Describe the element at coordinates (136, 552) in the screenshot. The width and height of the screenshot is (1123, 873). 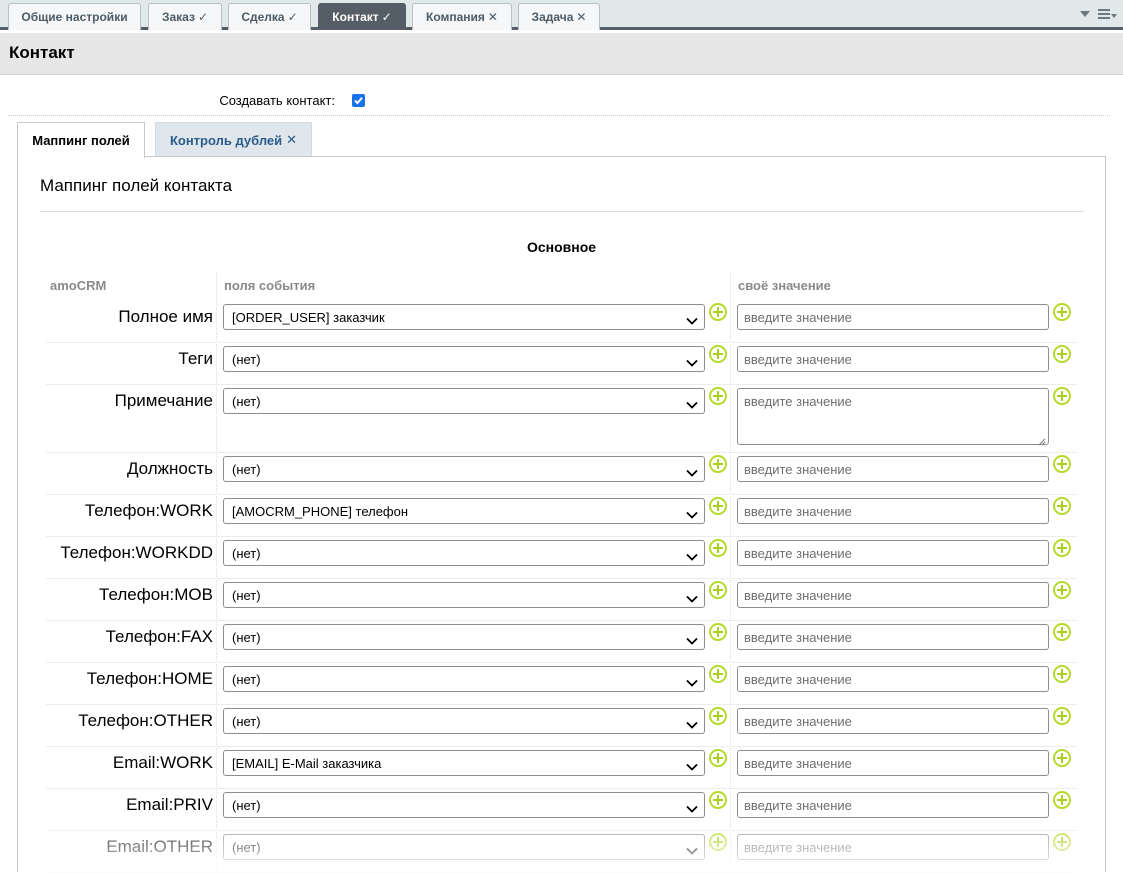
I see `field-name: Телефон:WORKDD` at that location.